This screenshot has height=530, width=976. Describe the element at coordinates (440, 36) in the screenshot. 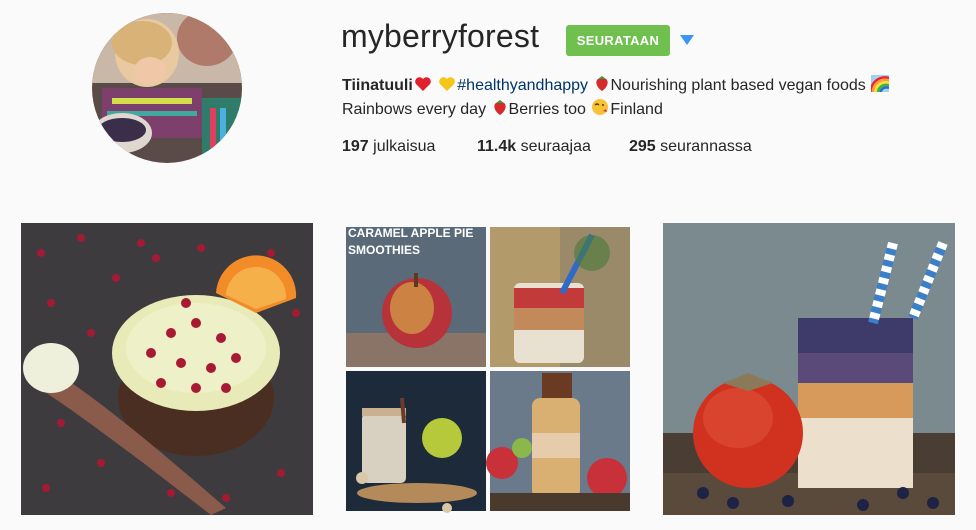

I see `username: myberryforest` at that location.